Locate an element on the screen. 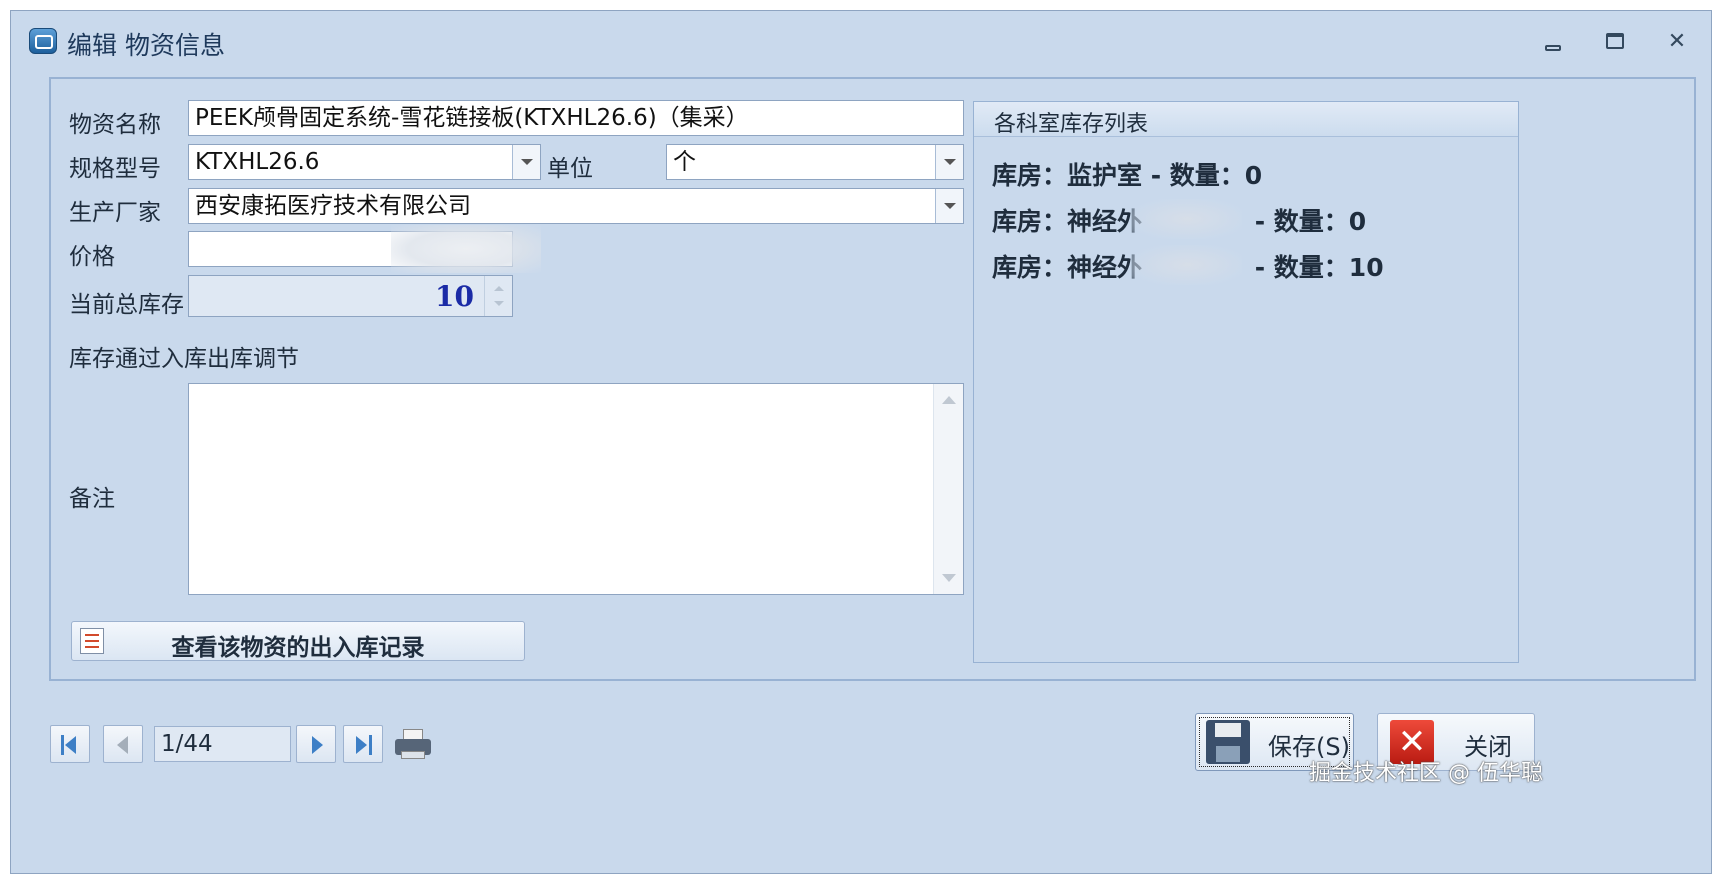 Image resolution: width=1724 pixels, height=886 pixels. spin-up-icon is located at coordinates (499, 288).